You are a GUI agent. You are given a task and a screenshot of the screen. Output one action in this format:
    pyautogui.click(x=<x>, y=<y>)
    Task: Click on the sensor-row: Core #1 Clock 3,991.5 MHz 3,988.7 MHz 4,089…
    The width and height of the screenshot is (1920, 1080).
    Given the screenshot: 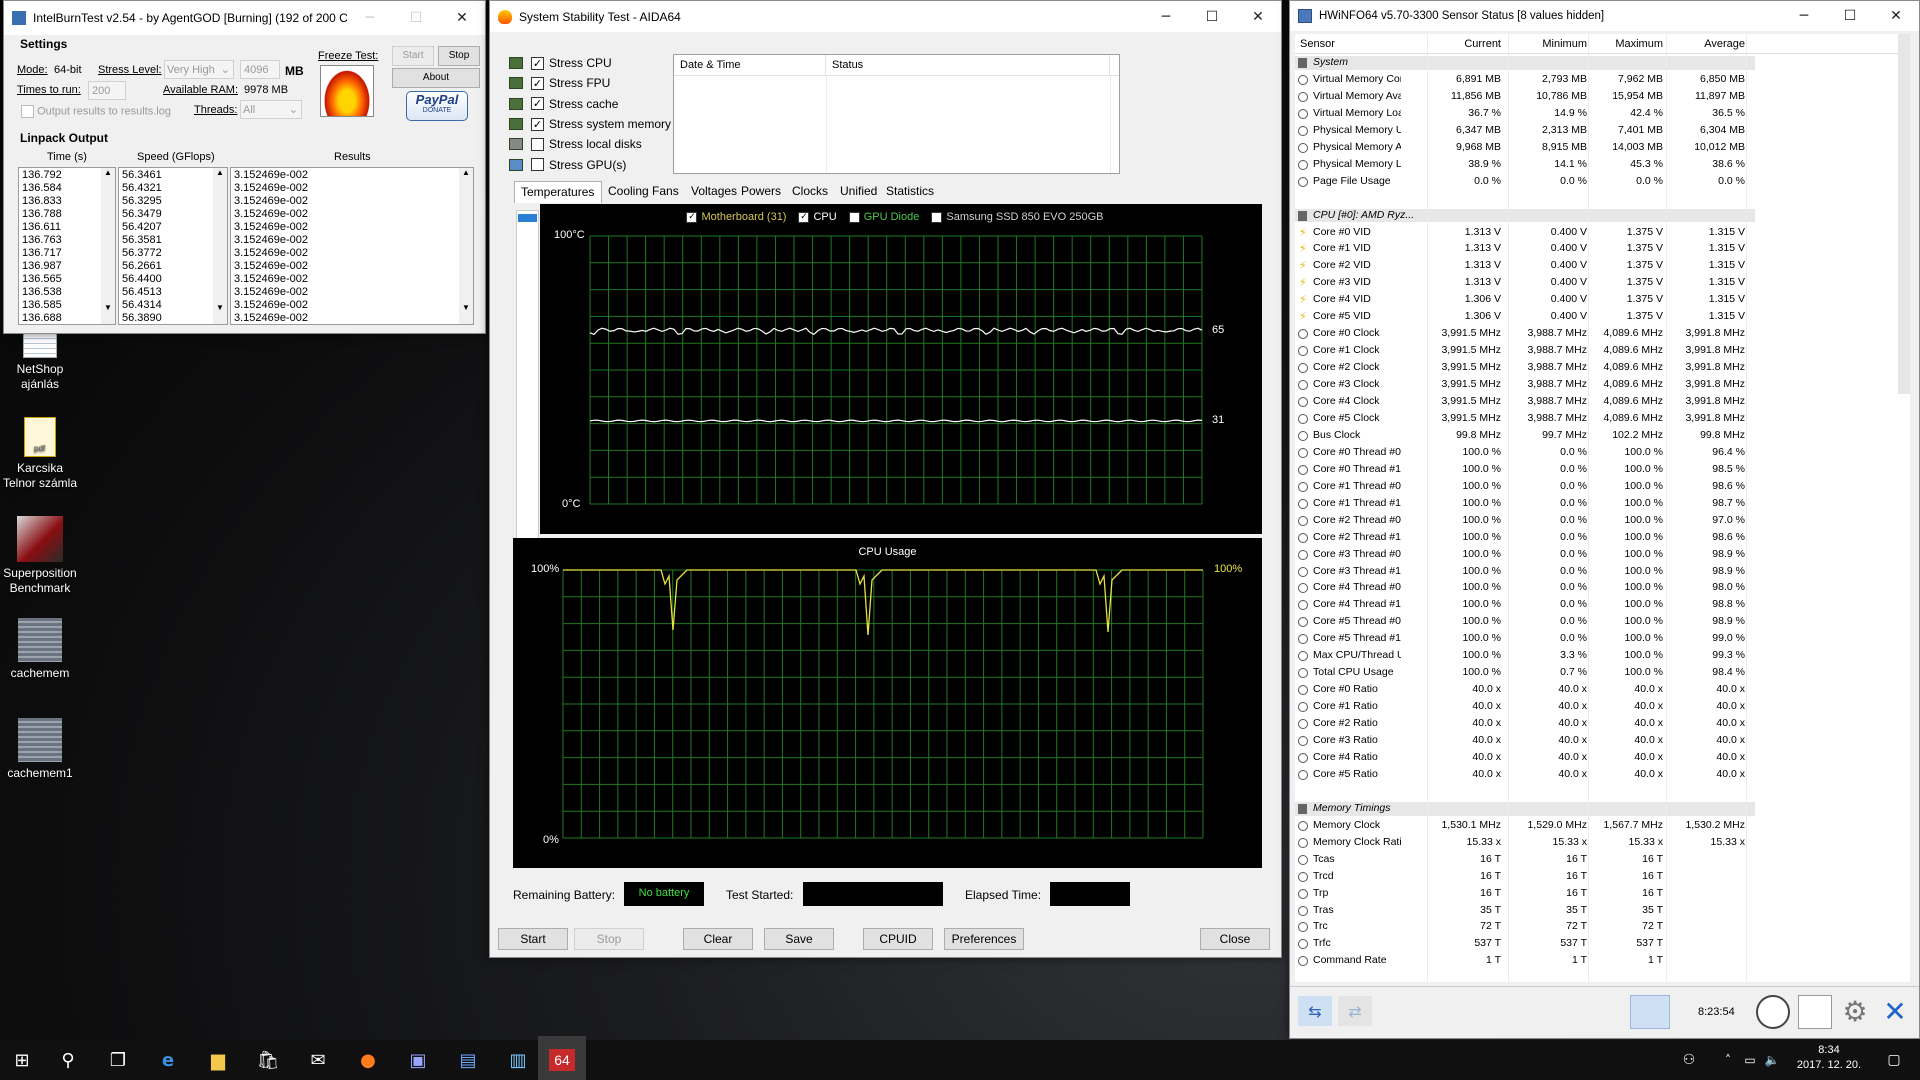 What is the action you would take?
    pyautogui.click(x=1520, y=351)
    